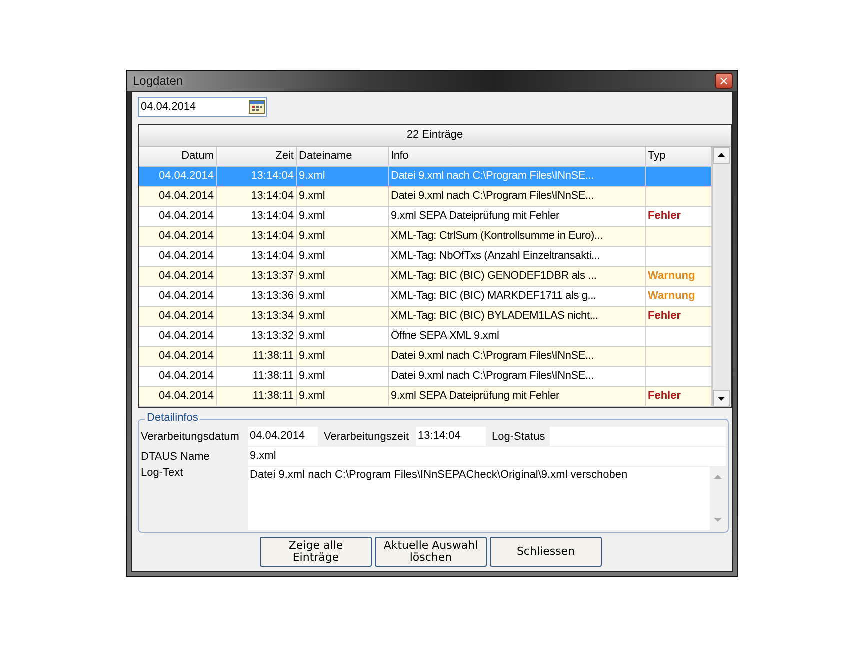  What do you see at coordinates (721, 155) in the screenshot?
I see `scroll-up-icon` at bounding box center [721, 155].